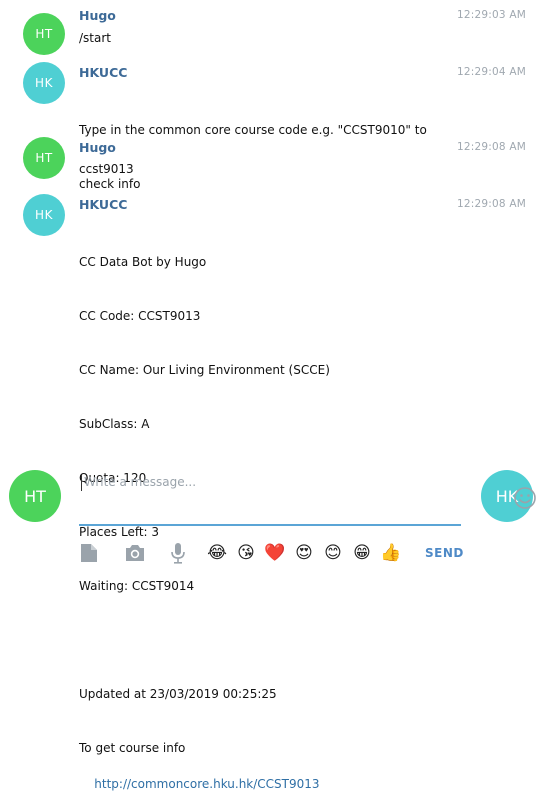 The height and width of the screenshot is (811, 559). What do you see at coordinates (140, 316) in the screenshot?
I see `message-line: CC Code: CCST9013` at bounding box center [140, 316].